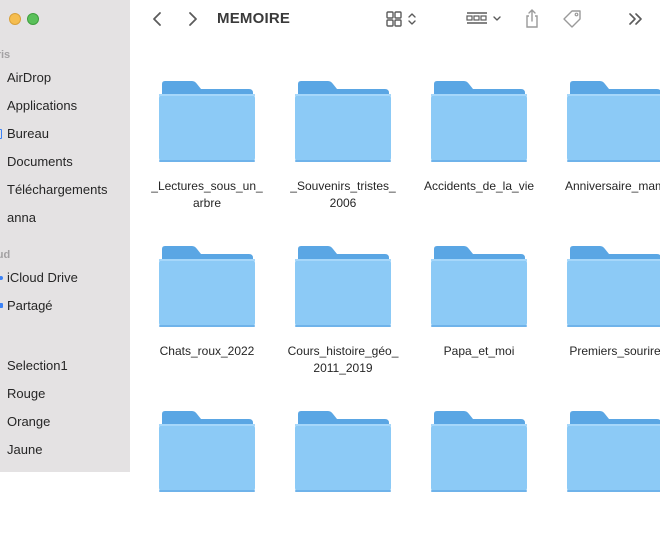 The width and height of the screenshot is (660, 550). I want to click on sidebar-item-documents: Documents, so click(65, 162).